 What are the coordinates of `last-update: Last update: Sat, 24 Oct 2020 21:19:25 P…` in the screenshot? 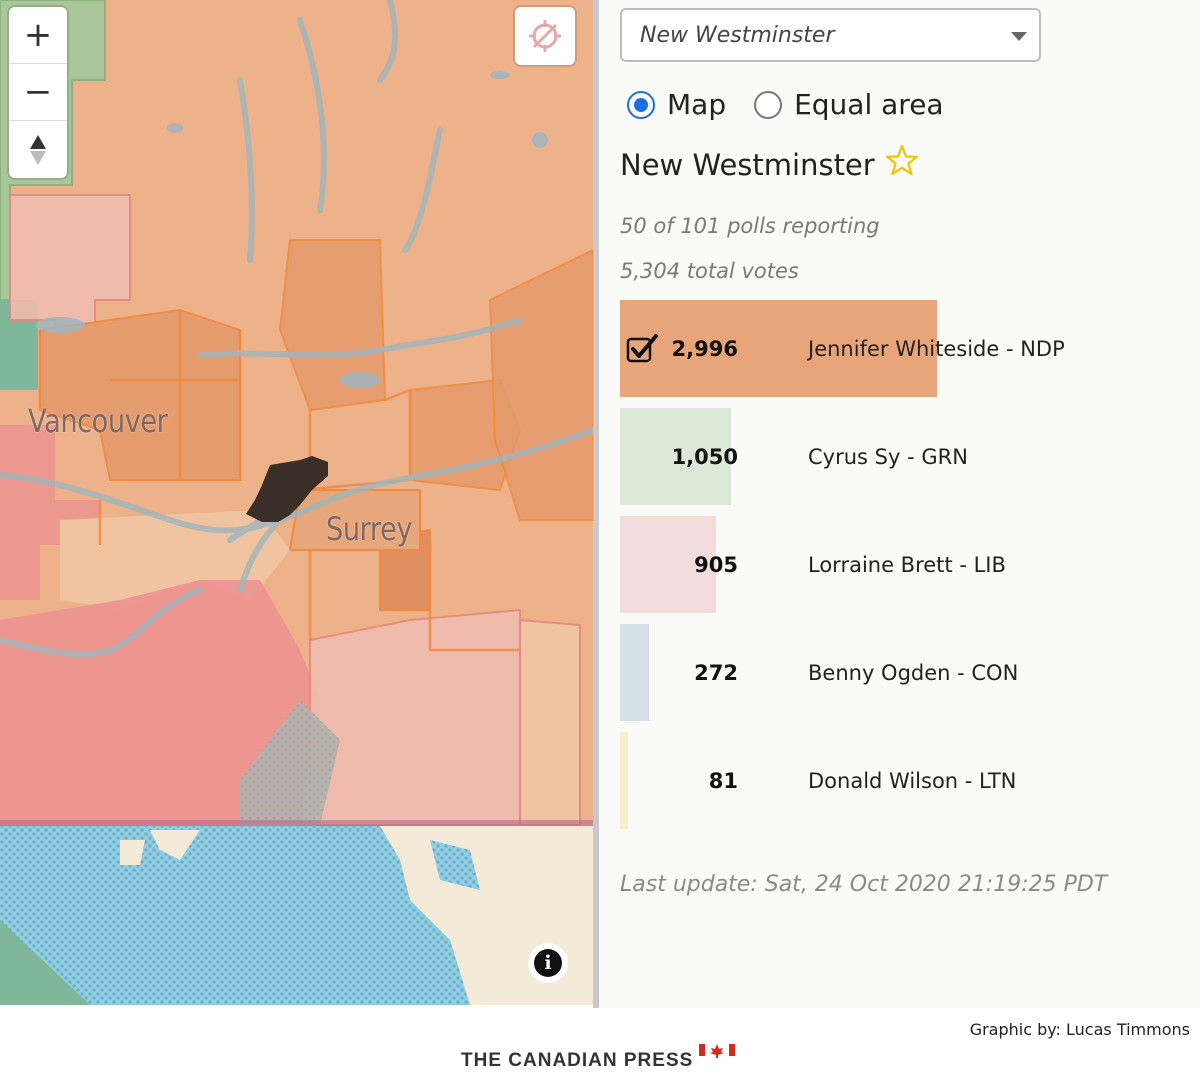 It's located at (864, 884).